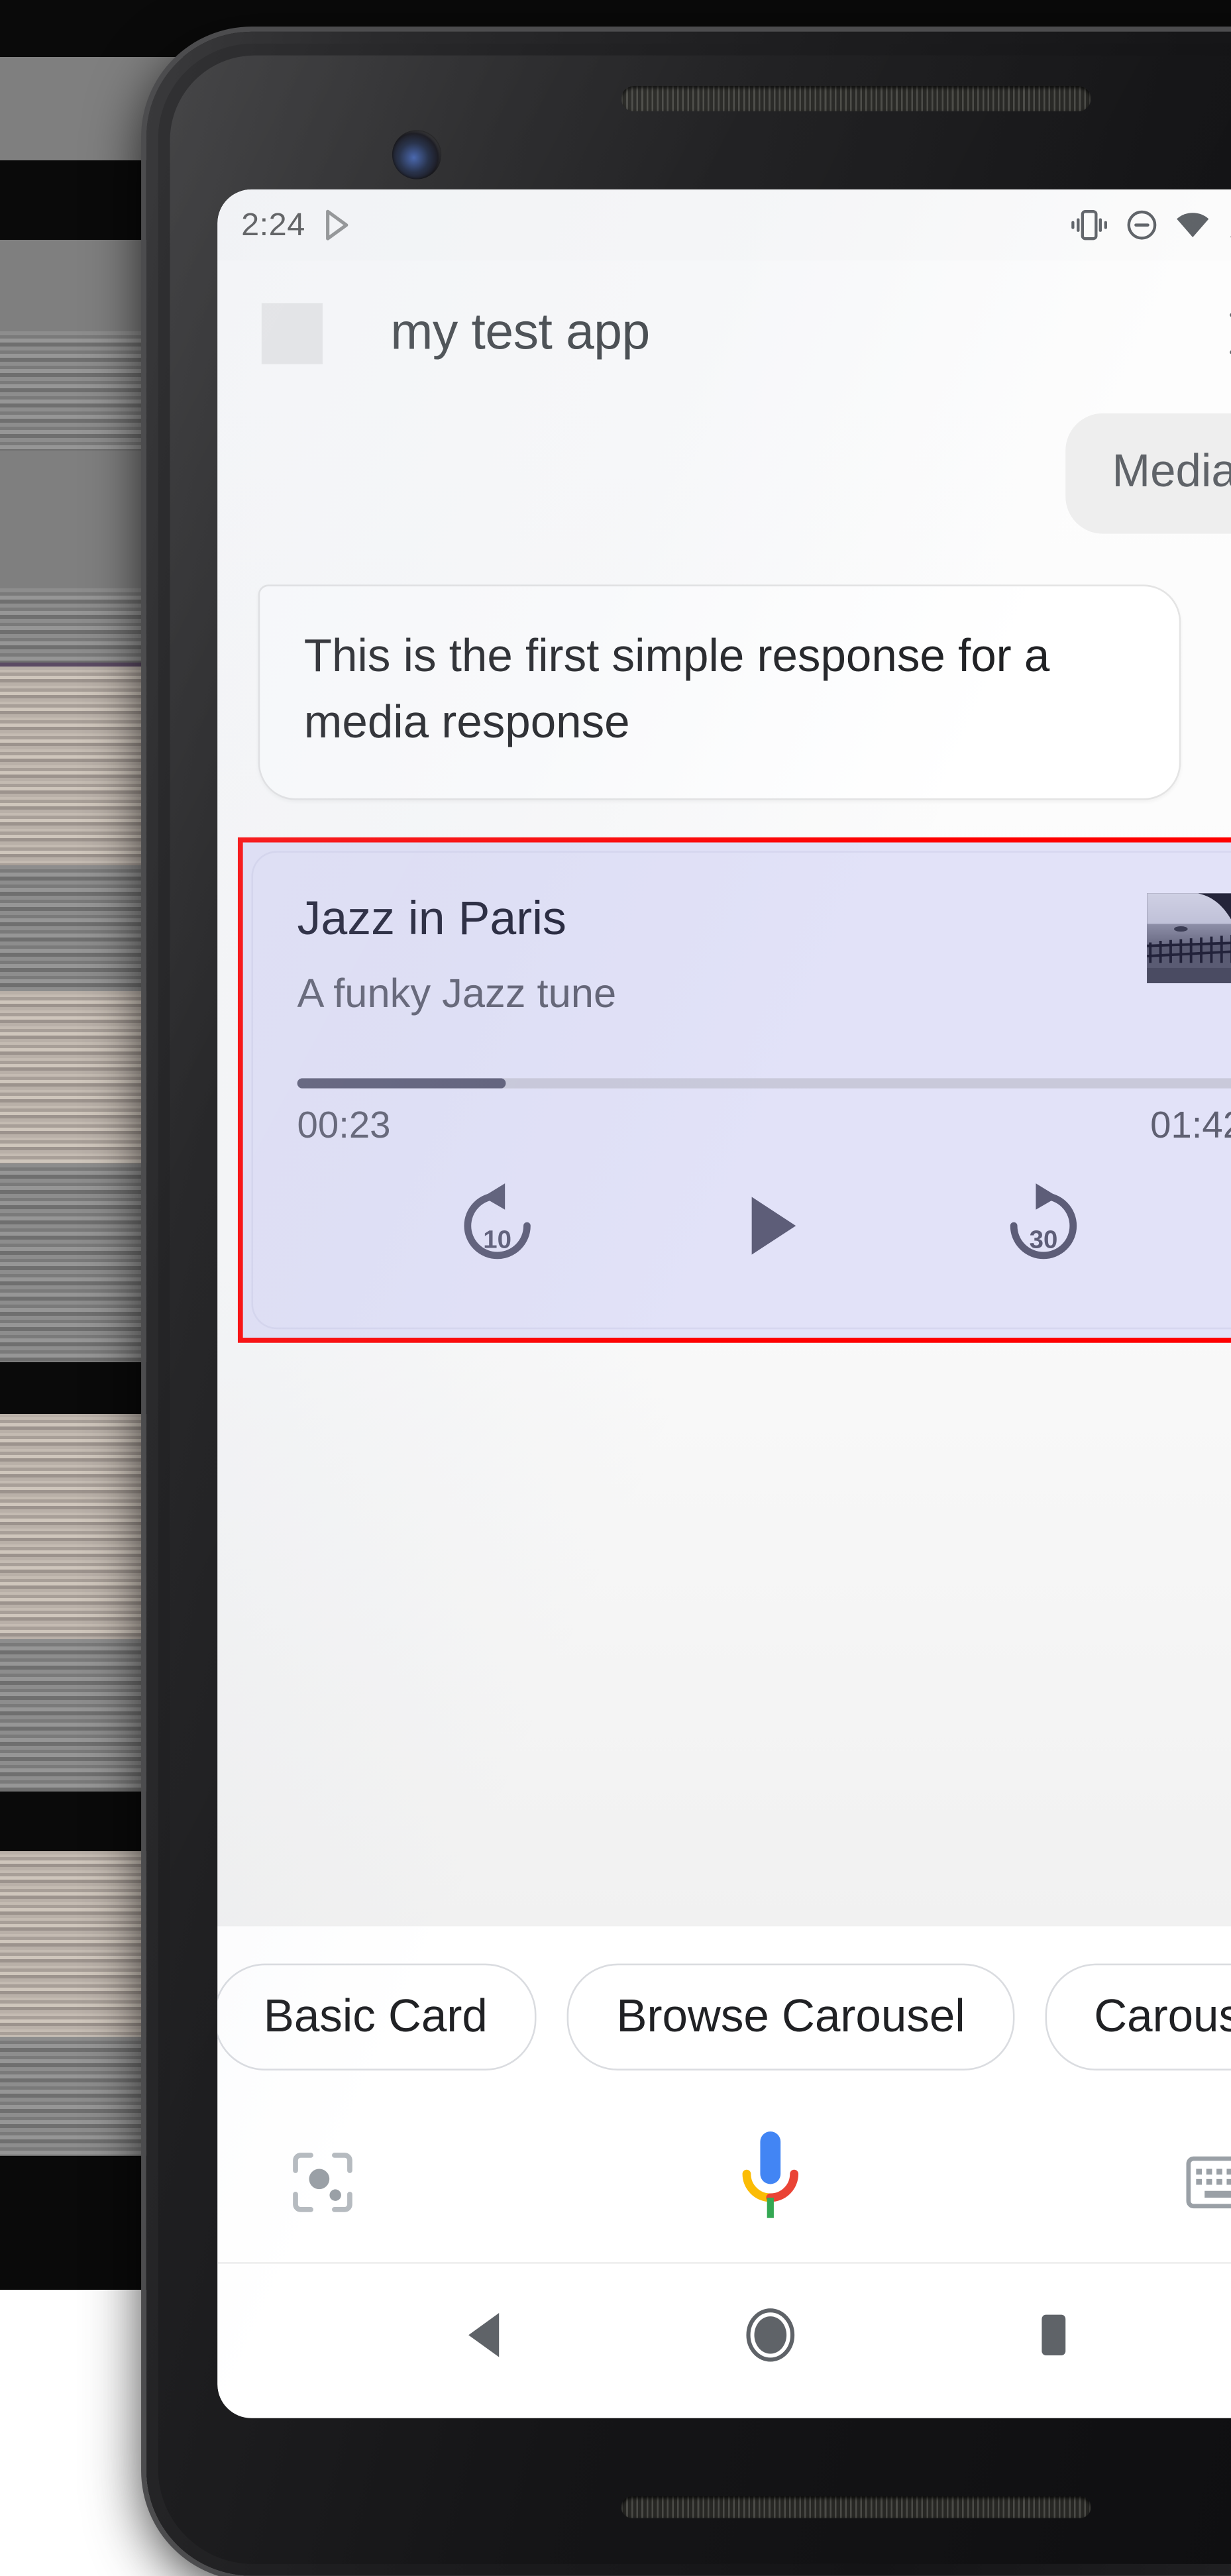  Describe the element at coordinates (292, 333) in the screenshot. I see `app-logo` at that location.